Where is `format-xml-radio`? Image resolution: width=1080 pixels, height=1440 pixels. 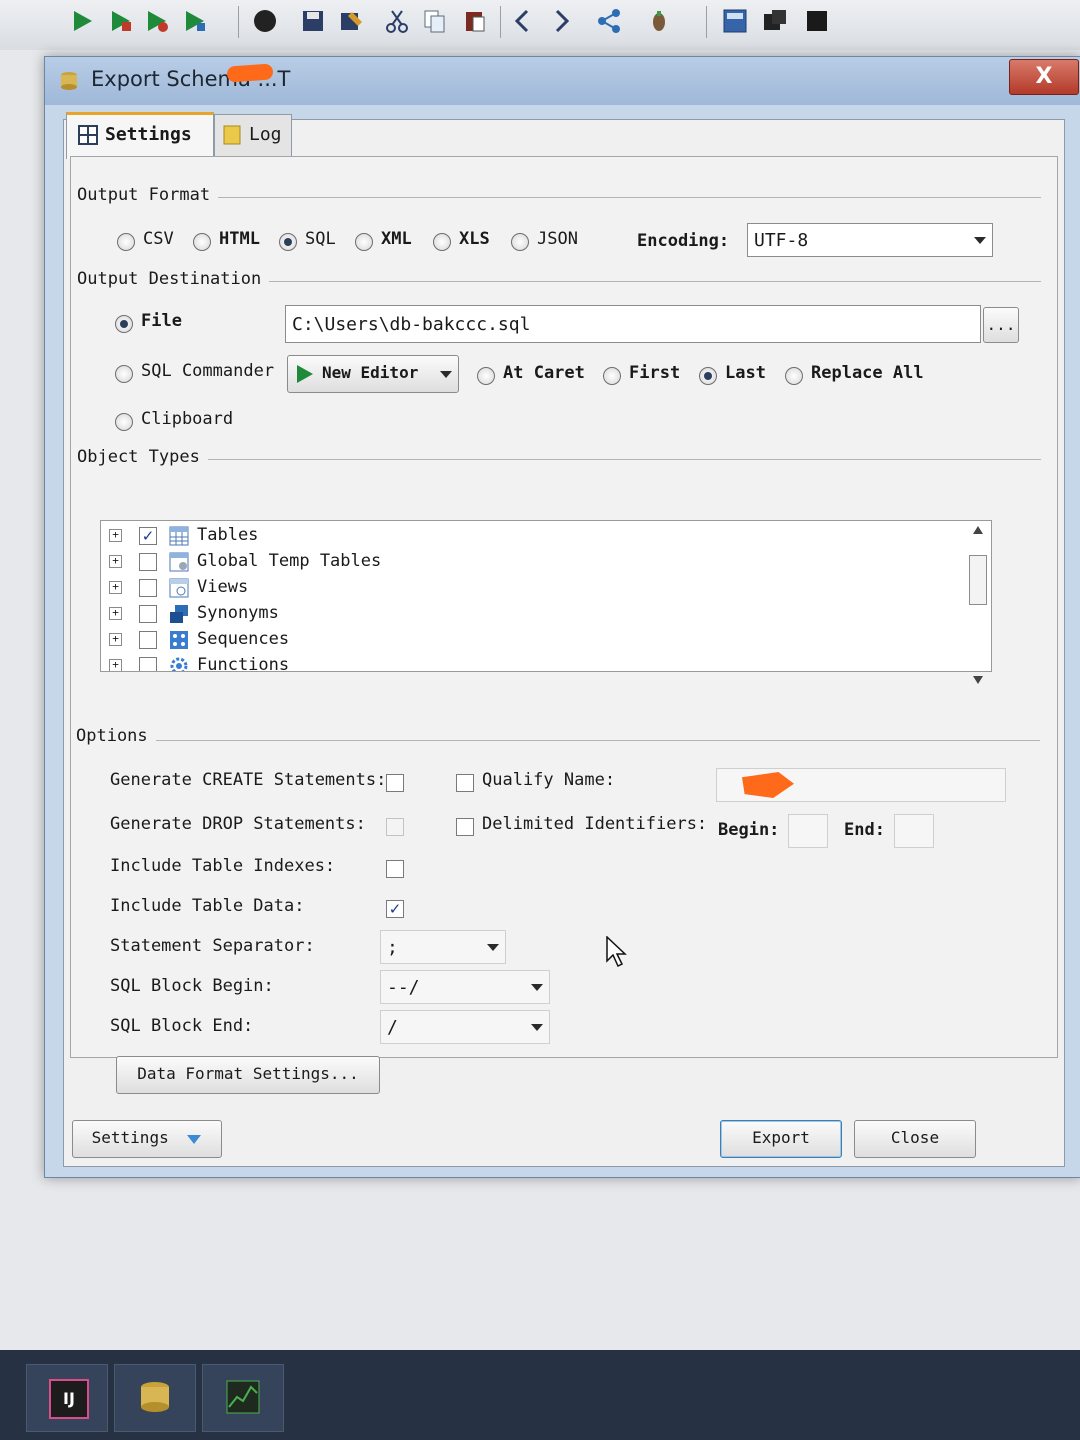 format-xml-radio is located at coordinates (364, 242).